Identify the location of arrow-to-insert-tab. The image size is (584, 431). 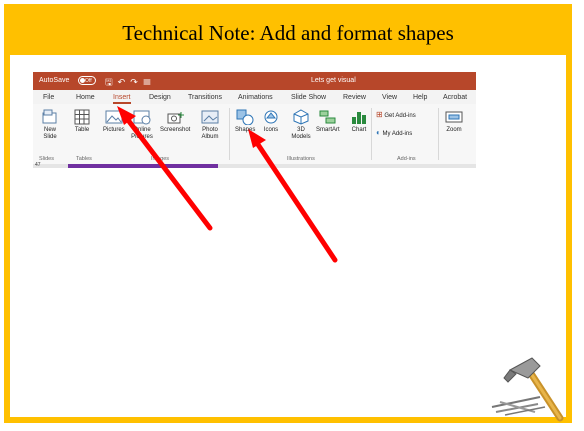
(165, 168).